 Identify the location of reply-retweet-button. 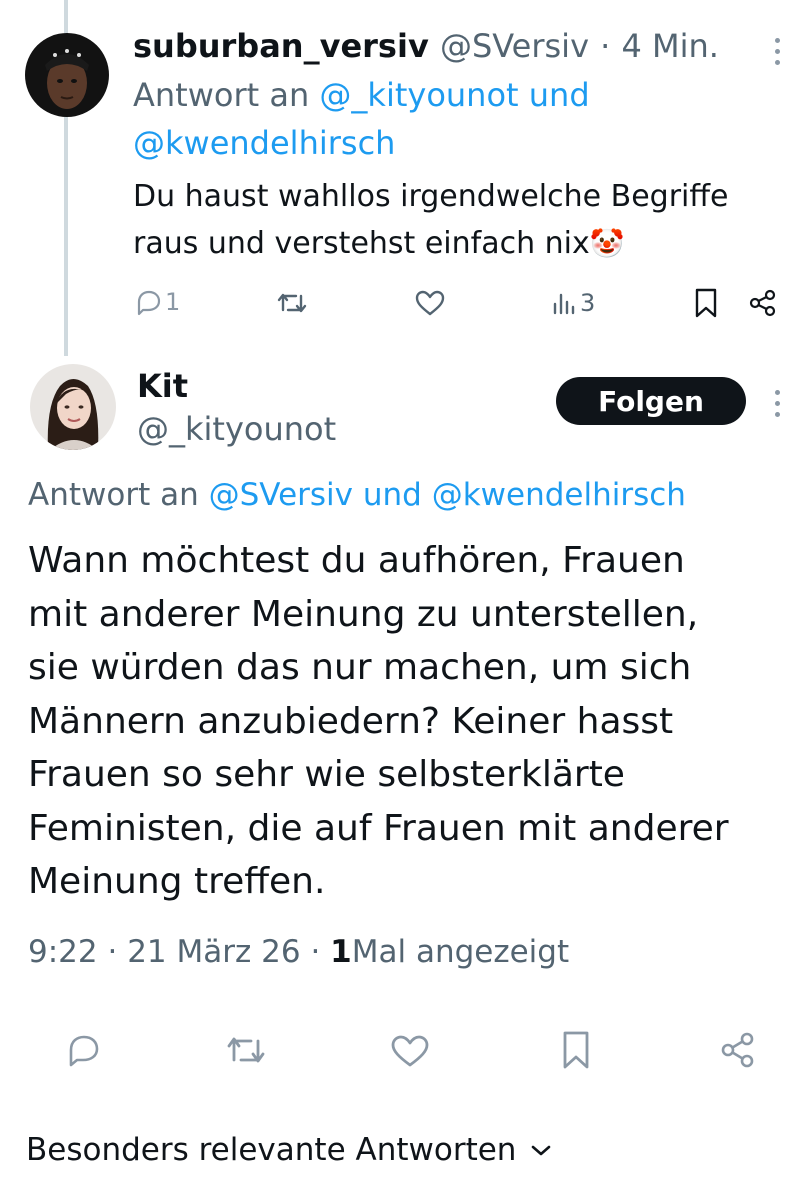
(292, 303).